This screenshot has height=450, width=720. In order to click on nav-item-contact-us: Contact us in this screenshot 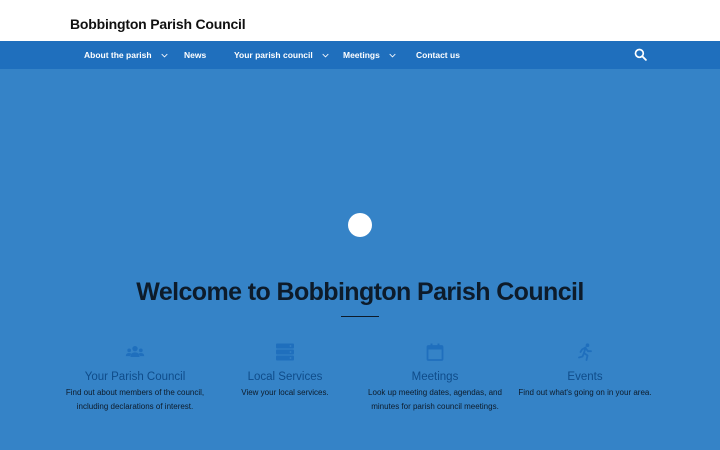, I will do `click(438, 55)`.